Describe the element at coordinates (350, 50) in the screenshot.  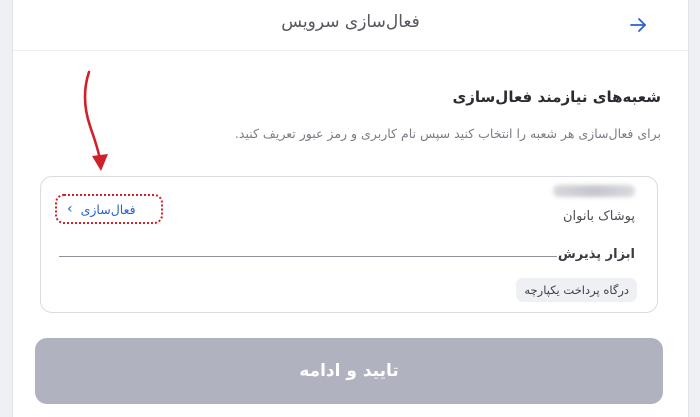
I see `header-divider` at that location.